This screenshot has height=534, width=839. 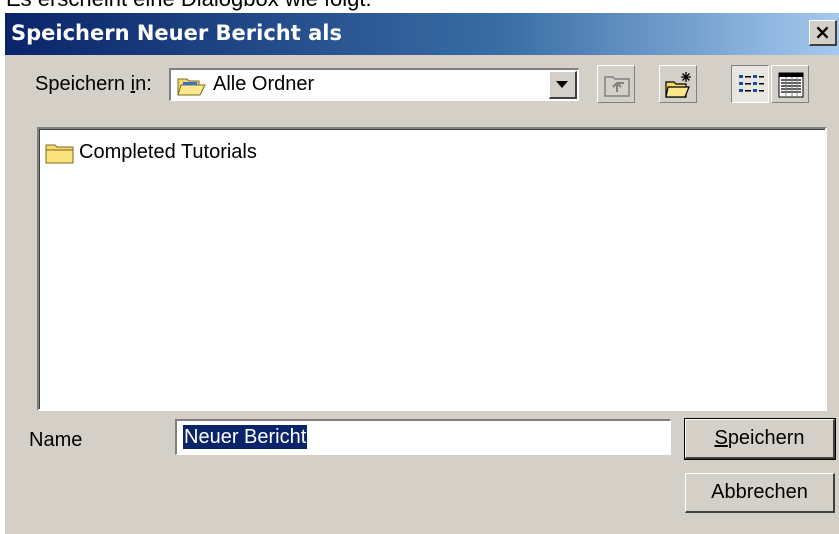 What do you see at coordinates (423, 437) in the screenshot?
I see `name-input: Neuer Bericht` at bounding box center [423, 437].